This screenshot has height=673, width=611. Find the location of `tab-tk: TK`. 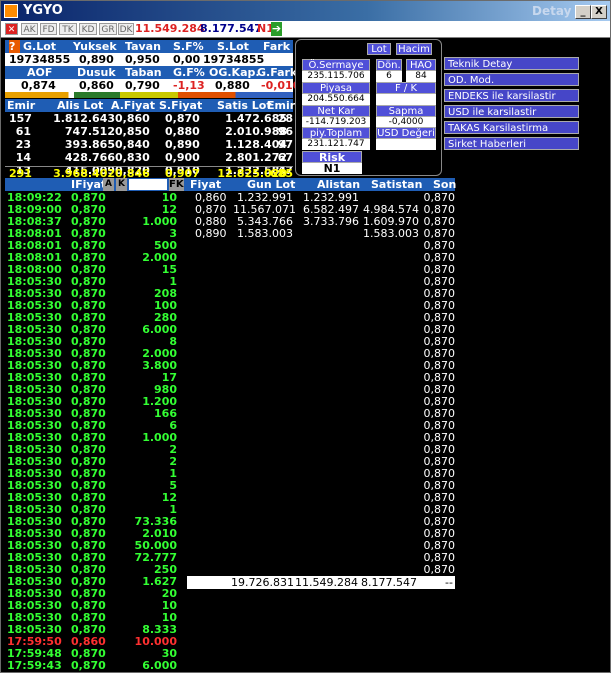

tab-tk: TK is located at coordinates (68, 29).